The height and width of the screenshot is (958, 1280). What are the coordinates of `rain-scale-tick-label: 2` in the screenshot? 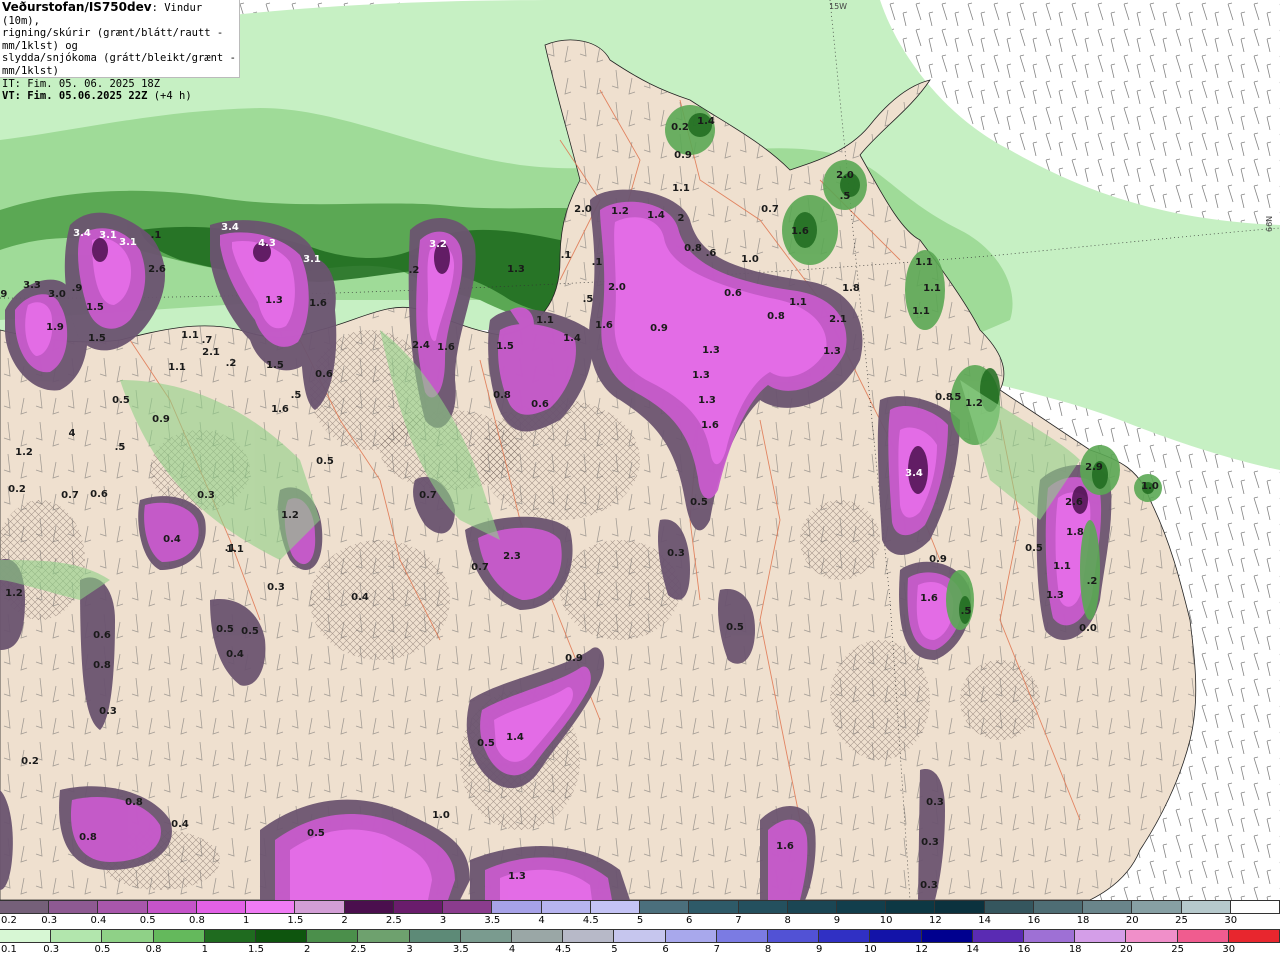 It's located at (307, 949).